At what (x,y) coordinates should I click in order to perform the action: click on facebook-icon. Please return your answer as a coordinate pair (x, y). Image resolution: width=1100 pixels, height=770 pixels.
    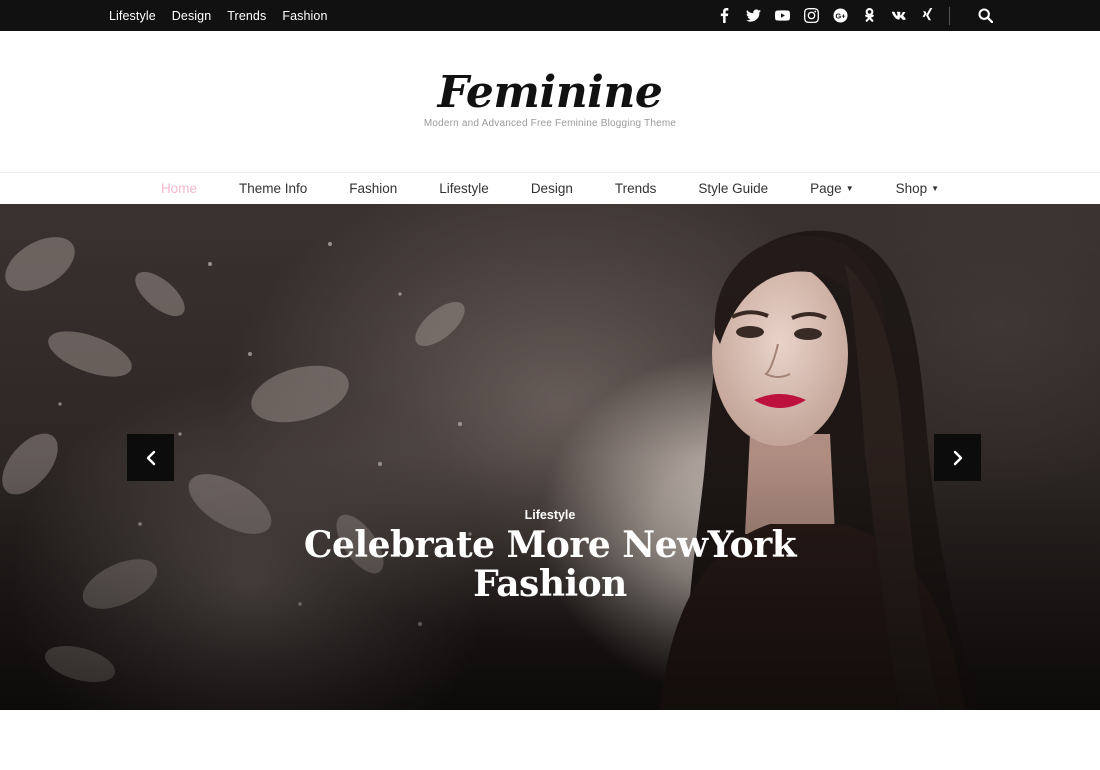
    Looking at the image, I should click on (724, 15).